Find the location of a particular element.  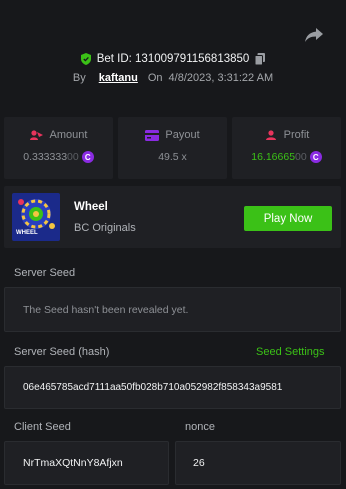

client-seed-label: Client Seed is located at coordinates (42, 427).